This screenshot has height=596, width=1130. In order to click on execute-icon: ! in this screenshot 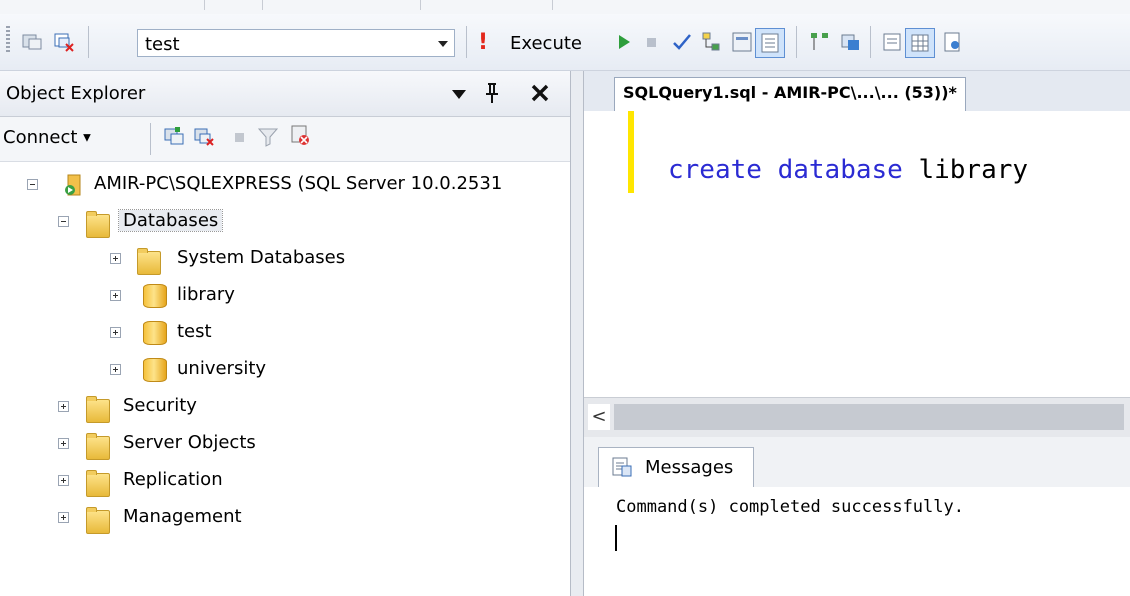, I will do `click(483, 42)`.